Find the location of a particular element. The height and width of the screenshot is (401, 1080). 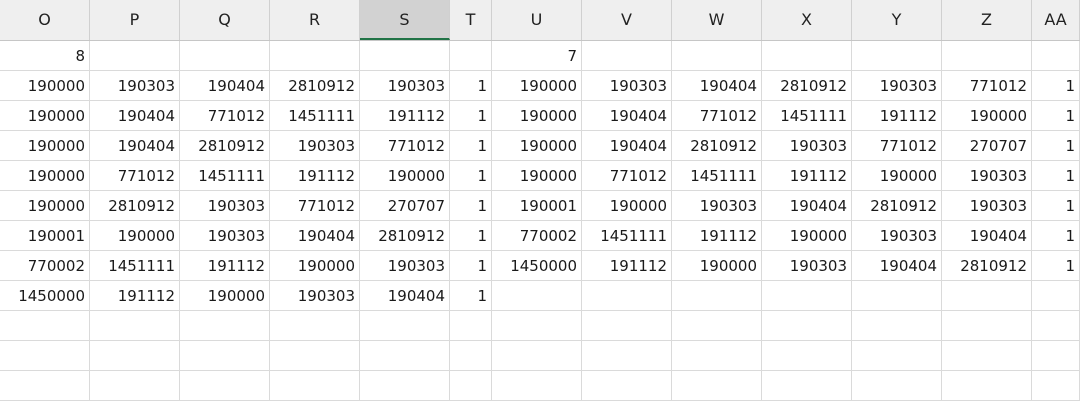

cell-z: 190000 is located at coordinates (987, 116).